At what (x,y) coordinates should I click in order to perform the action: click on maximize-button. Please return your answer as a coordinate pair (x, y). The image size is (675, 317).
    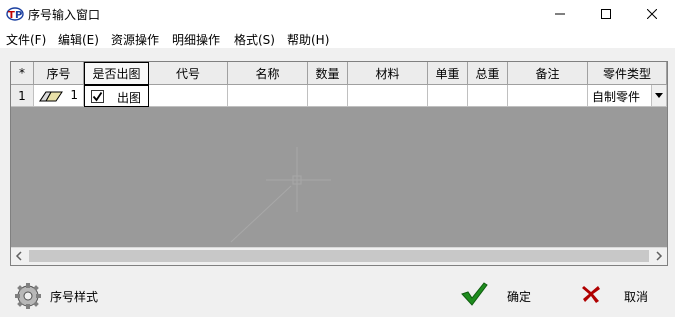
    Looking at the image, I should click on (606, 14).